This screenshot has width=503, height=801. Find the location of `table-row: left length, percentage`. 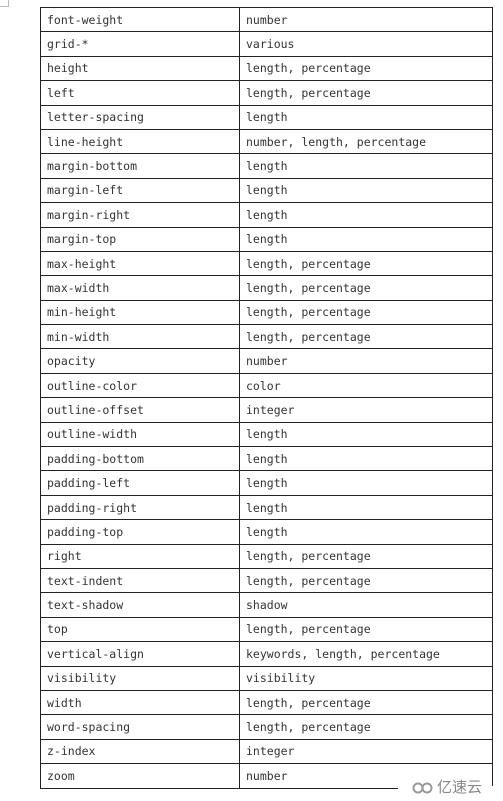

table-row: left length, percentage is located at coordinates (266, 93).